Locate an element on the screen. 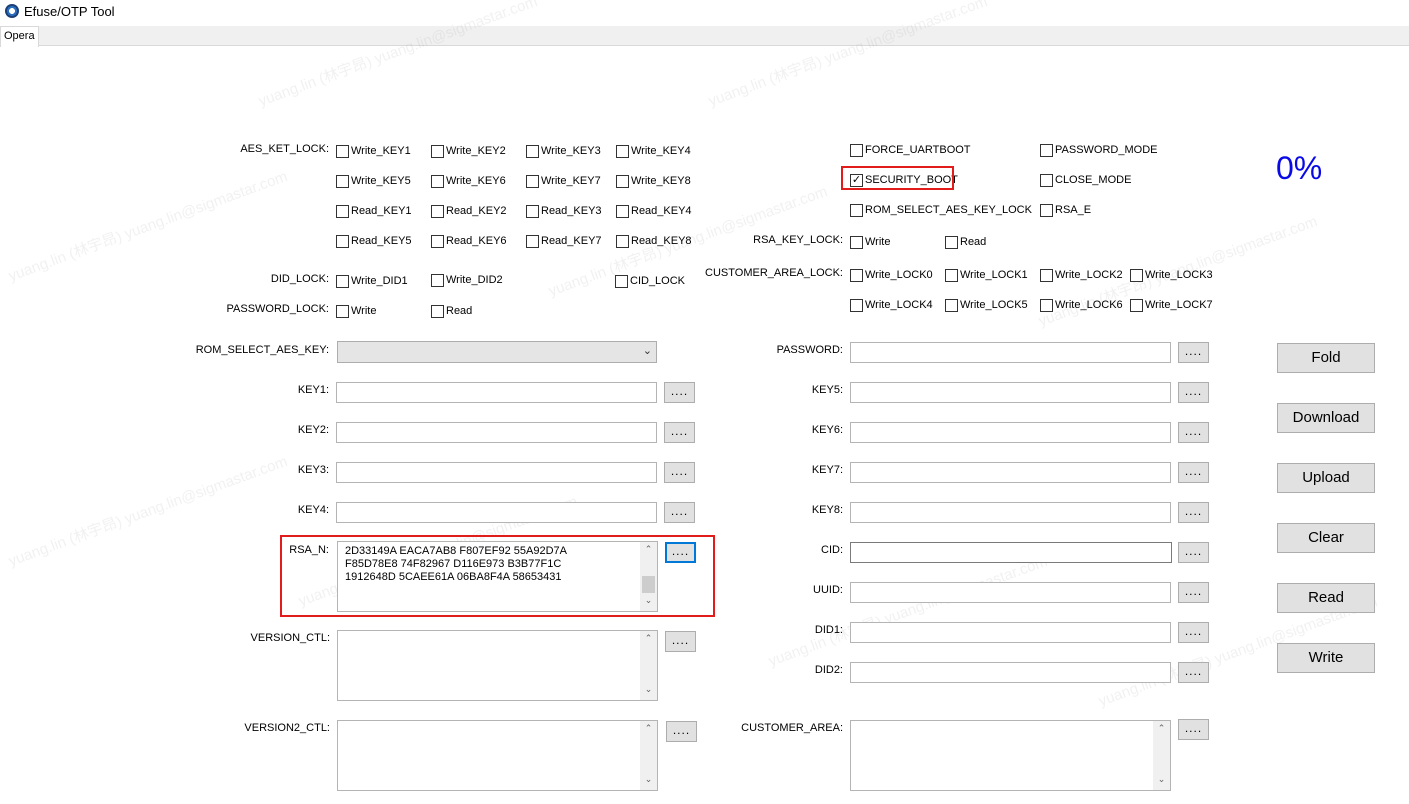 The image size is (1409, 804). write-did2-checkbox: Write_DID2 is located at coordinates (467, 280).